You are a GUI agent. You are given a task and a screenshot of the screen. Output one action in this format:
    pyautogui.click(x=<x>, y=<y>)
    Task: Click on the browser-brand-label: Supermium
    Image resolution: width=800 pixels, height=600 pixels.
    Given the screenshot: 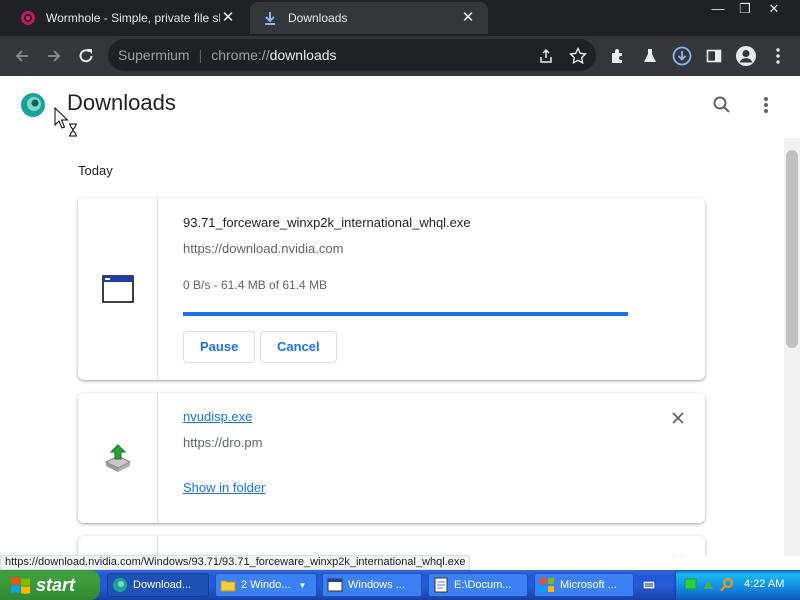 What is the action you would take?
    pyautogui.click(x=154, y=55)
    